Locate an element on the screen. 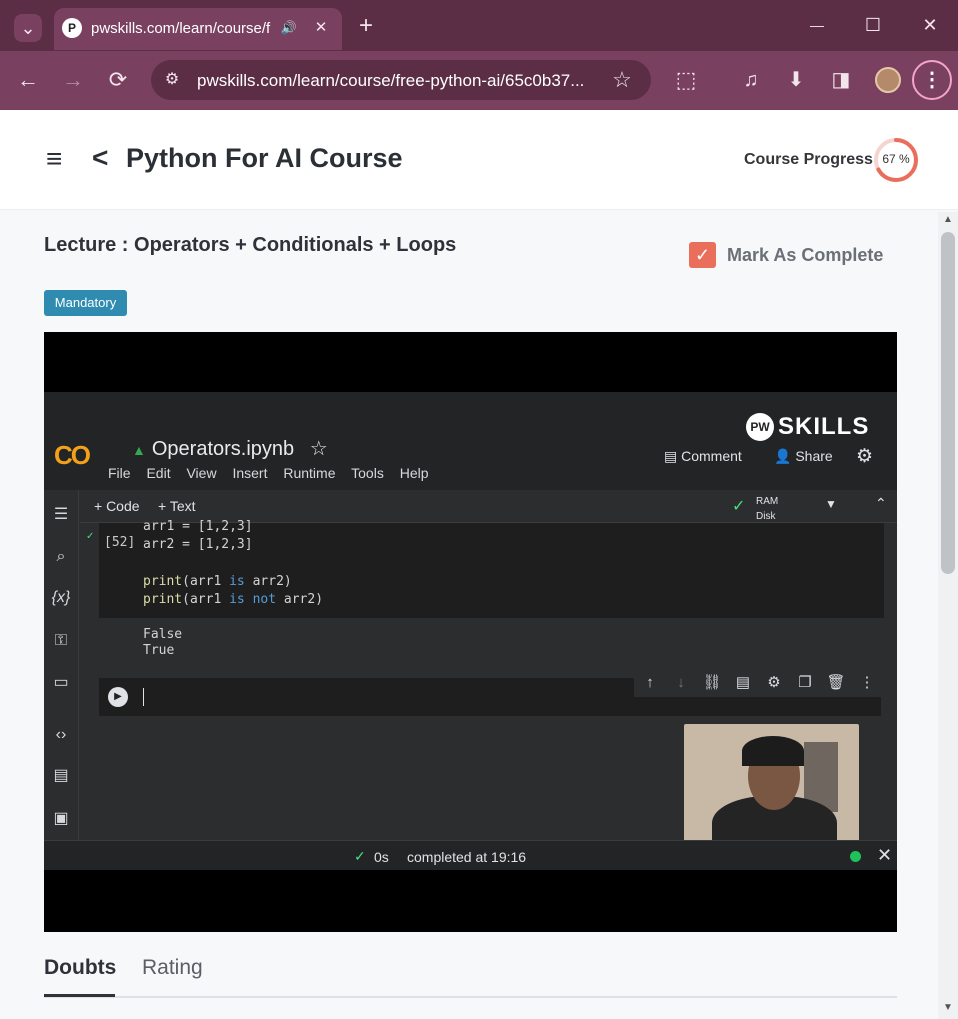  colab-comment: ▤ Comment is located at coordinates (703, 456).